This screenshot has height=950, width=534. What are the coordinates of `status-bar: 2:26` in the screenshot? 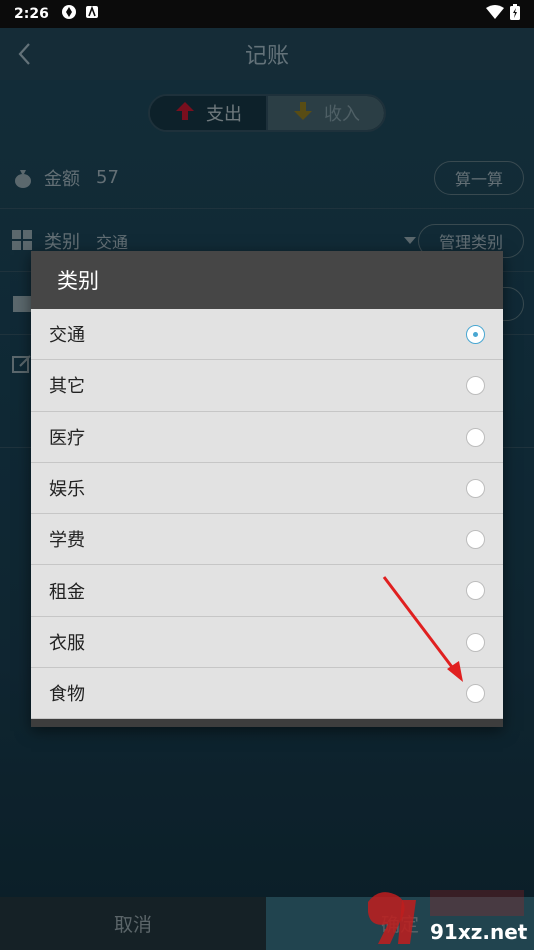 It's located at (267, 14).